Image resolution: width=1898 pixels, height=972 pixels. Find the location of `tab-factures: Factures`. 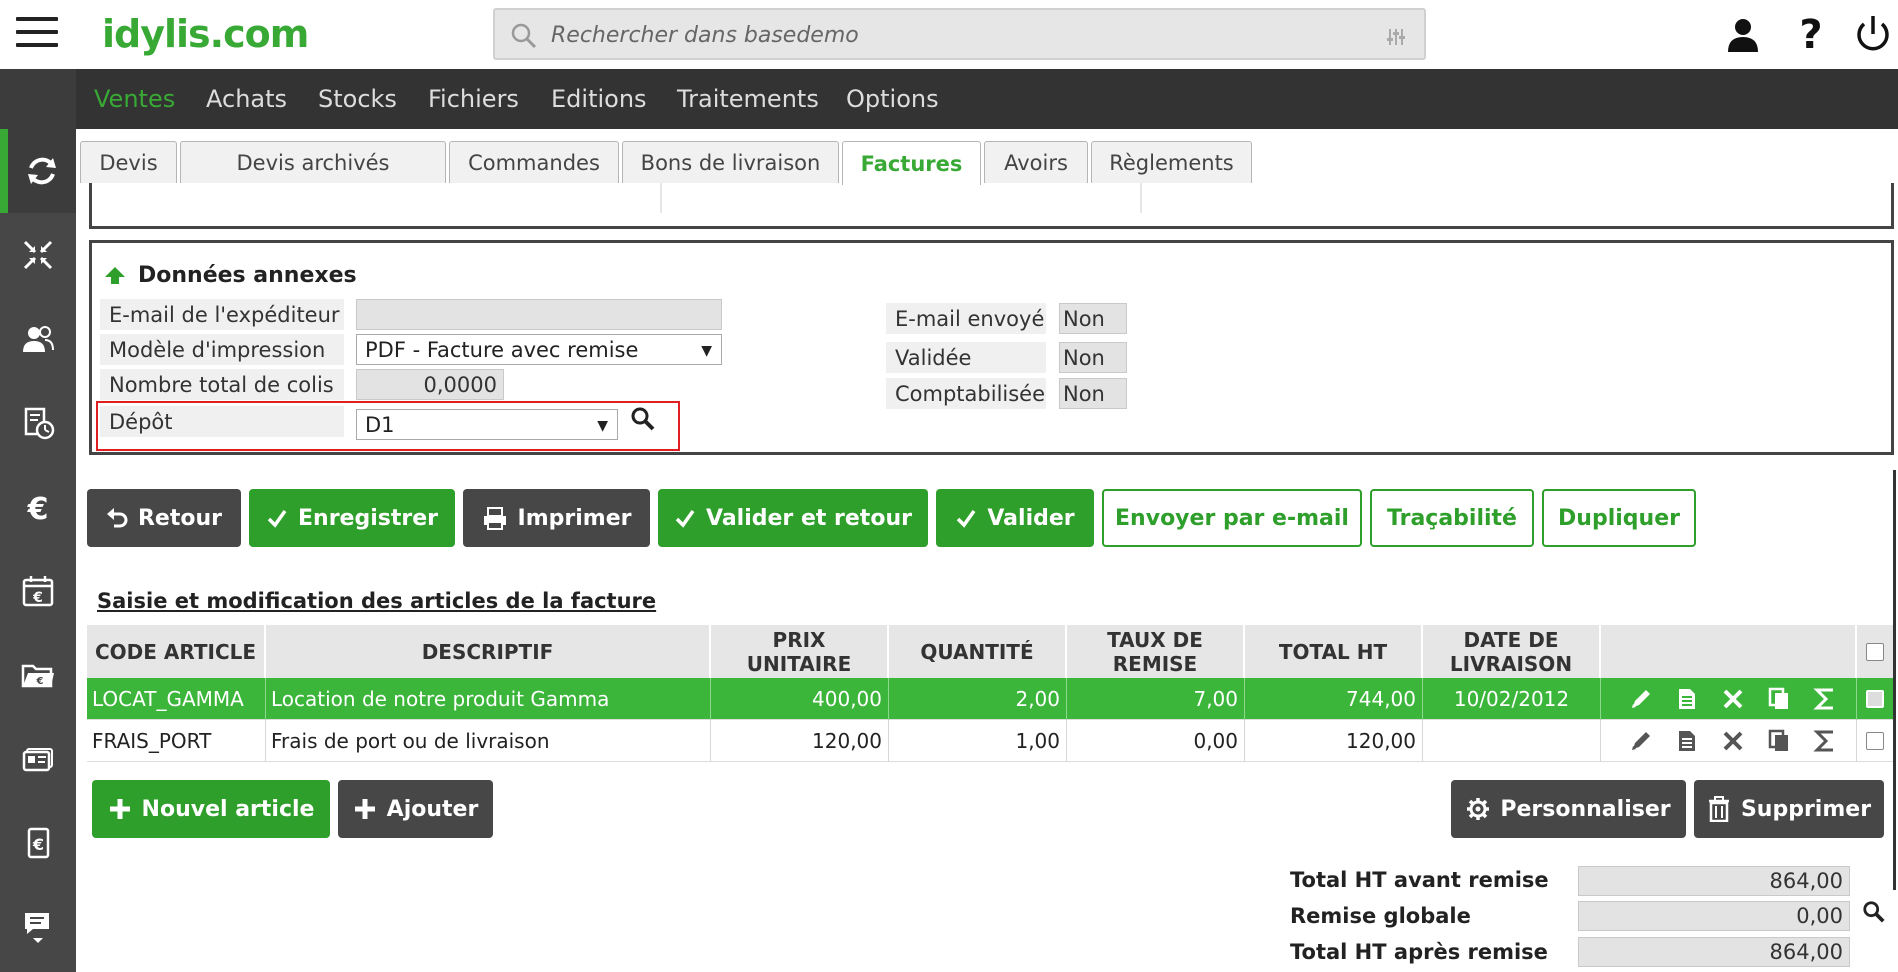

tab-factures: Factures is located at coordinates (911, 163).